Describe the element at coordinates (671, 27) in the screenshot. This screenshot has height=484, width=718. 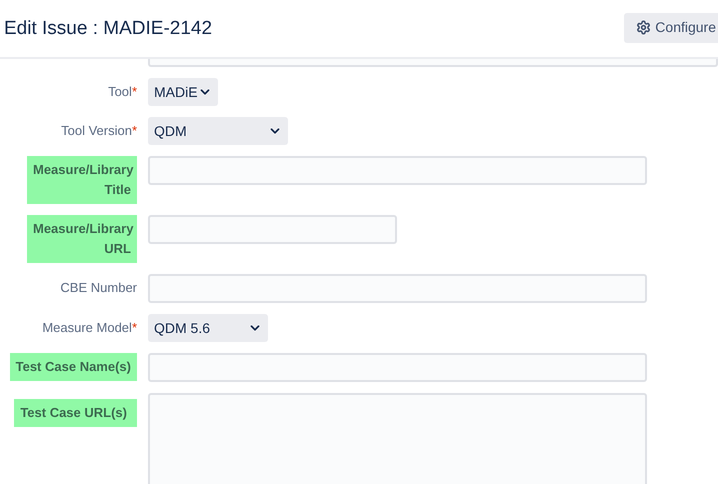
I see `configure-button: Configure` at that location.